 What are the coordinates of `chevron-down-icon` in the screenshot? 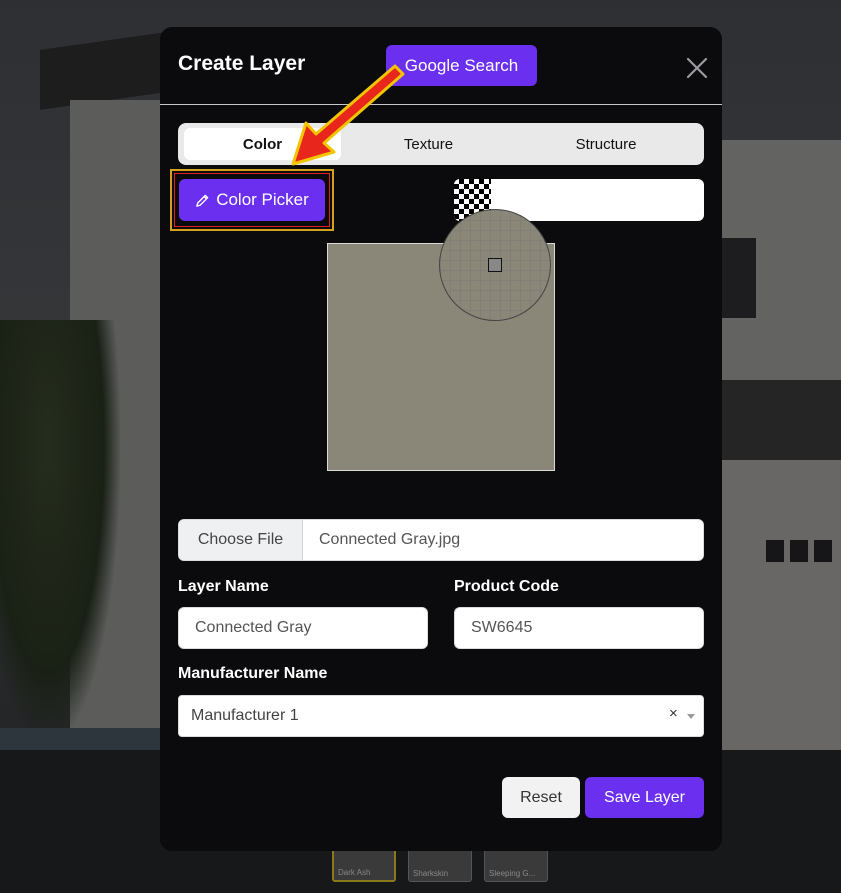 It's located at (691, 716).